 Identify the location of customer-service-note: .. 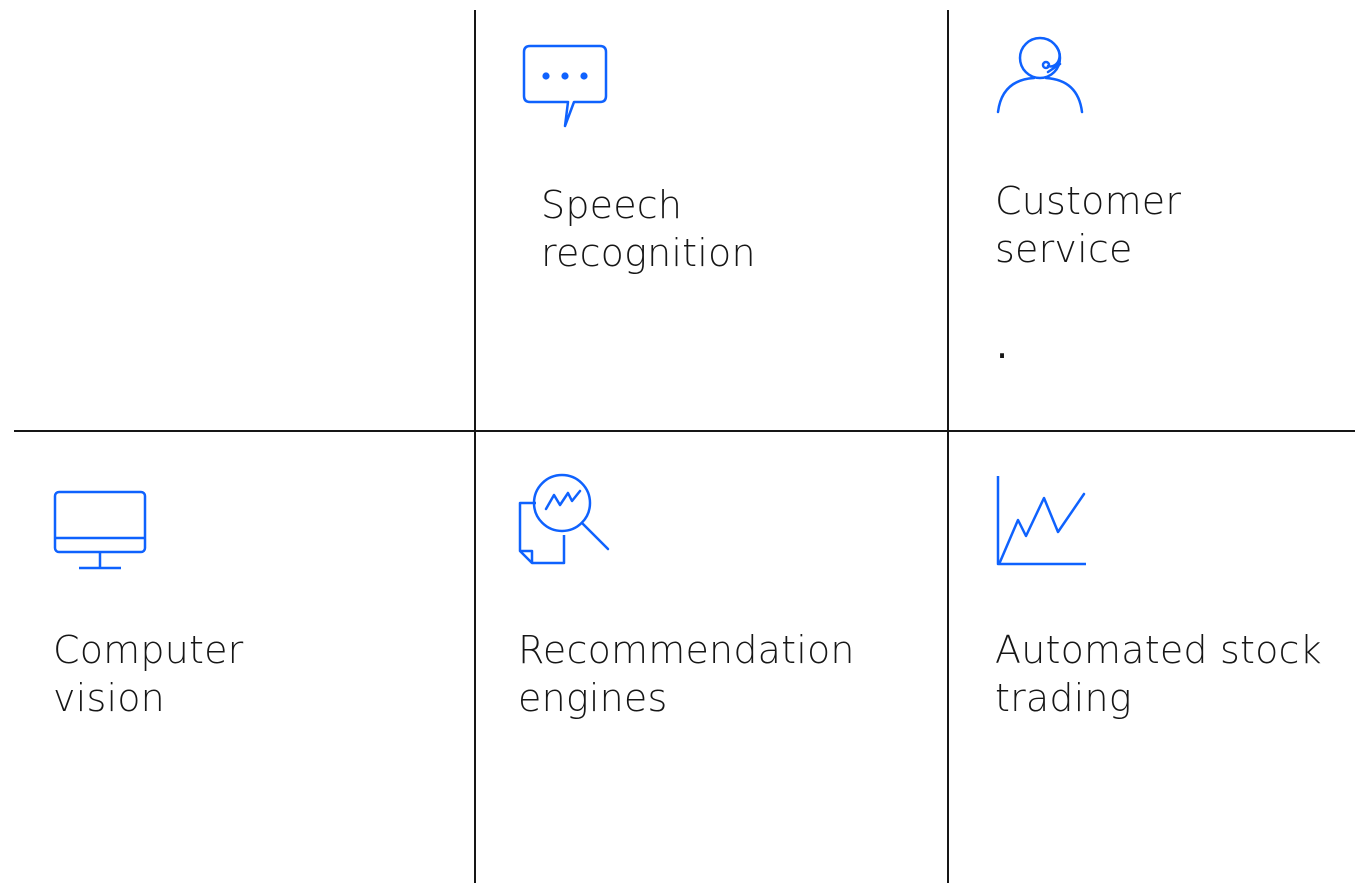
(1002, 345).